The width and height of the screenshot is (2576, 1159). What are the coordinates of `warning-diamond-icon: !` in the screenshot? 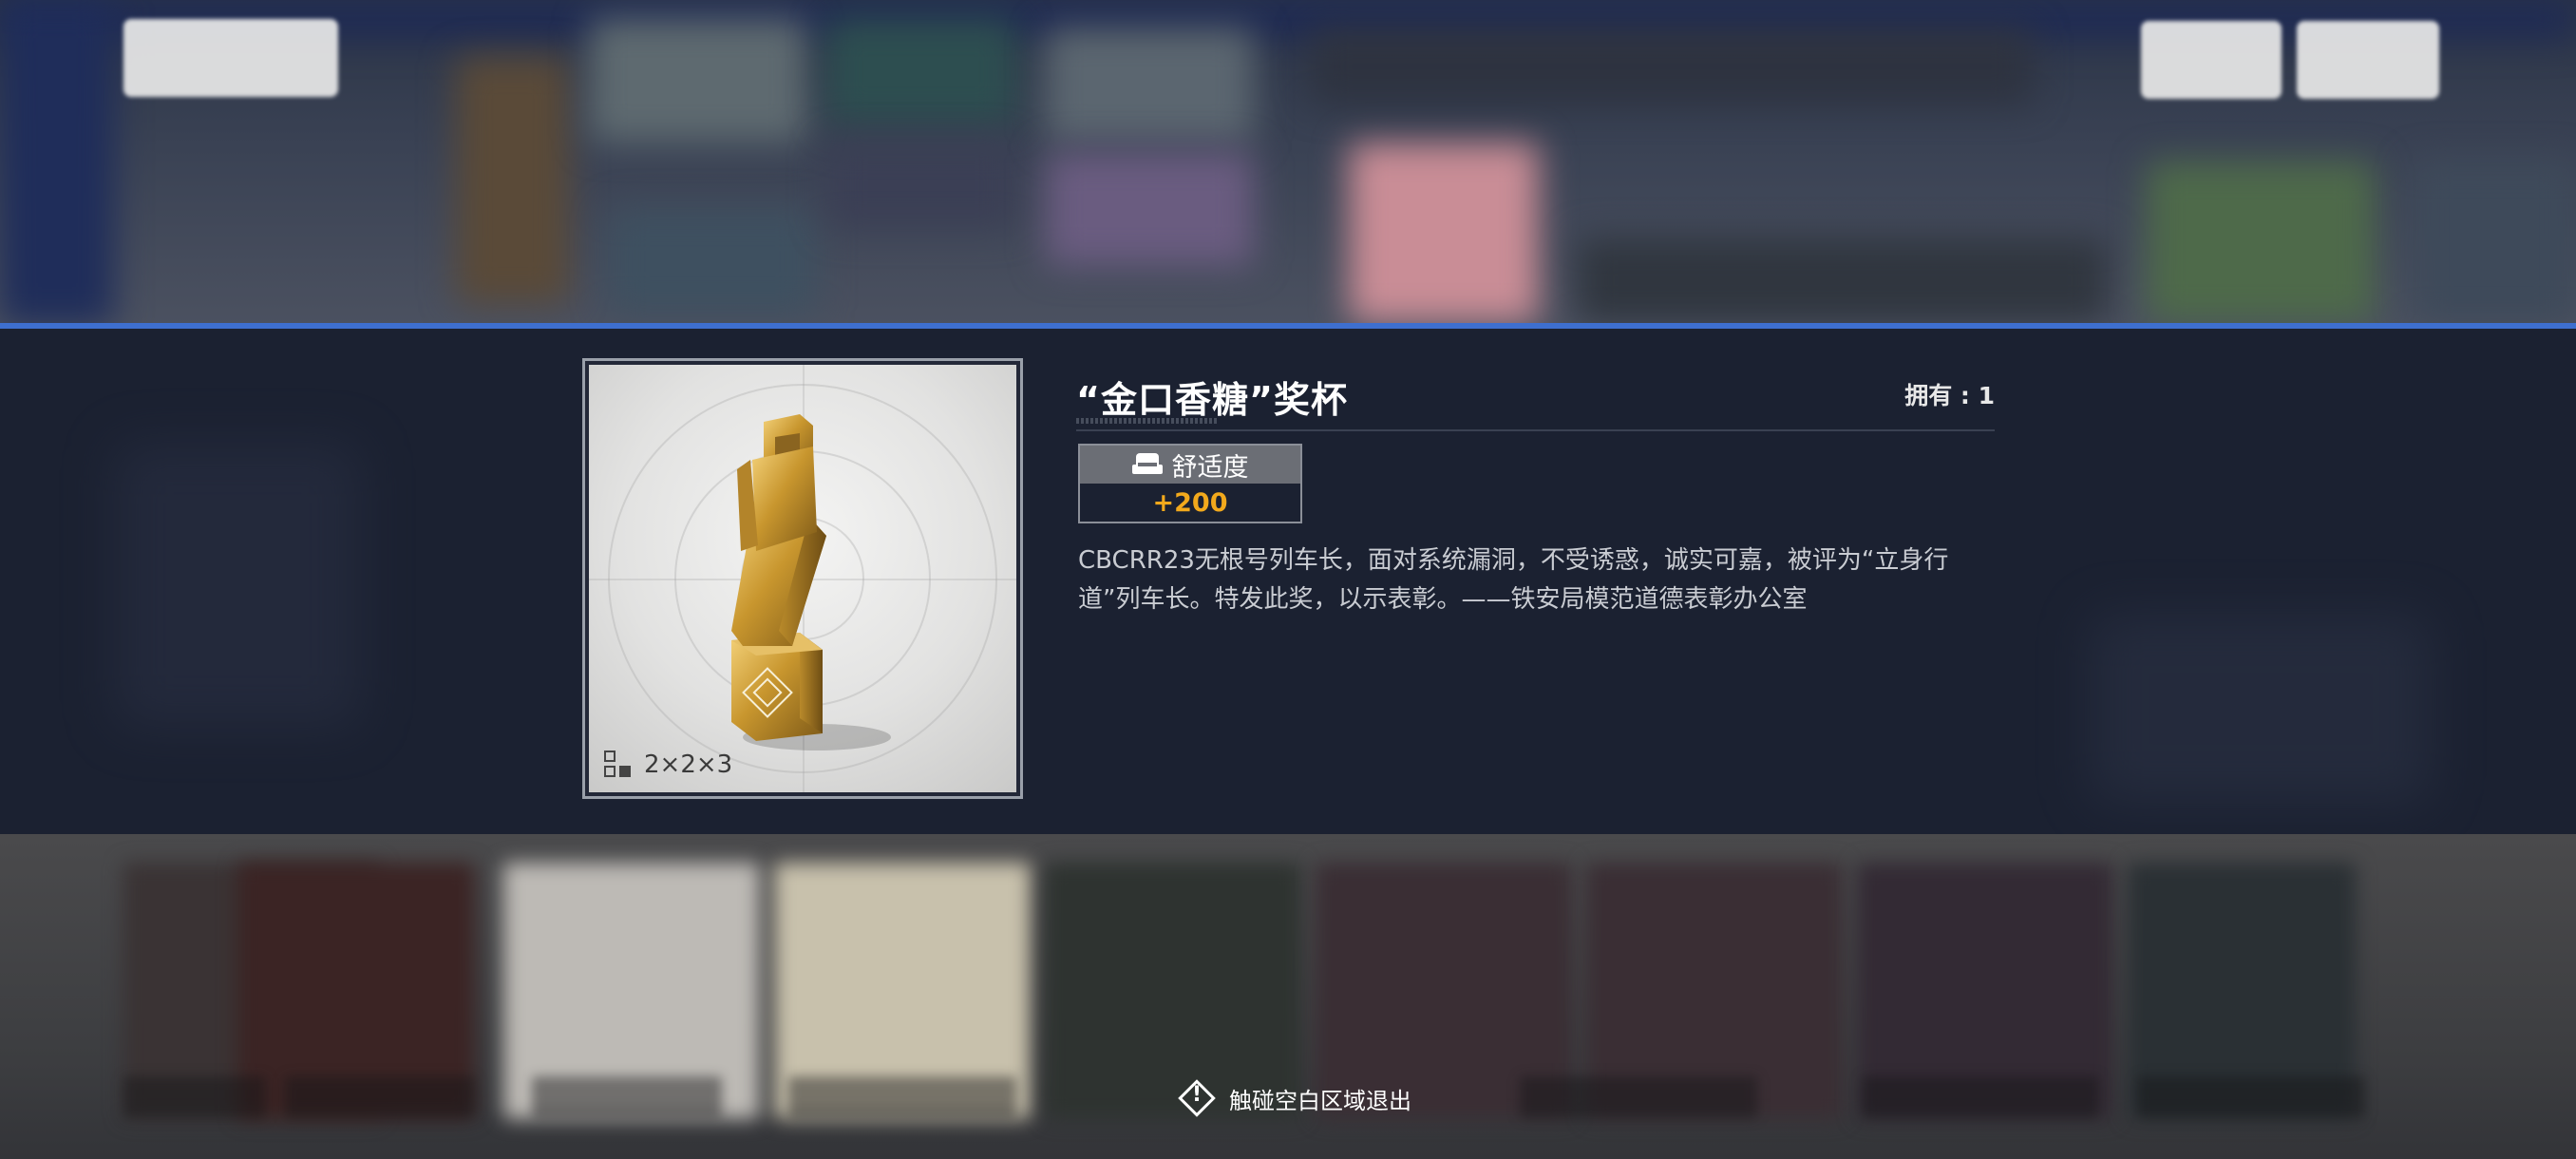 It's located at (1197, 1098).